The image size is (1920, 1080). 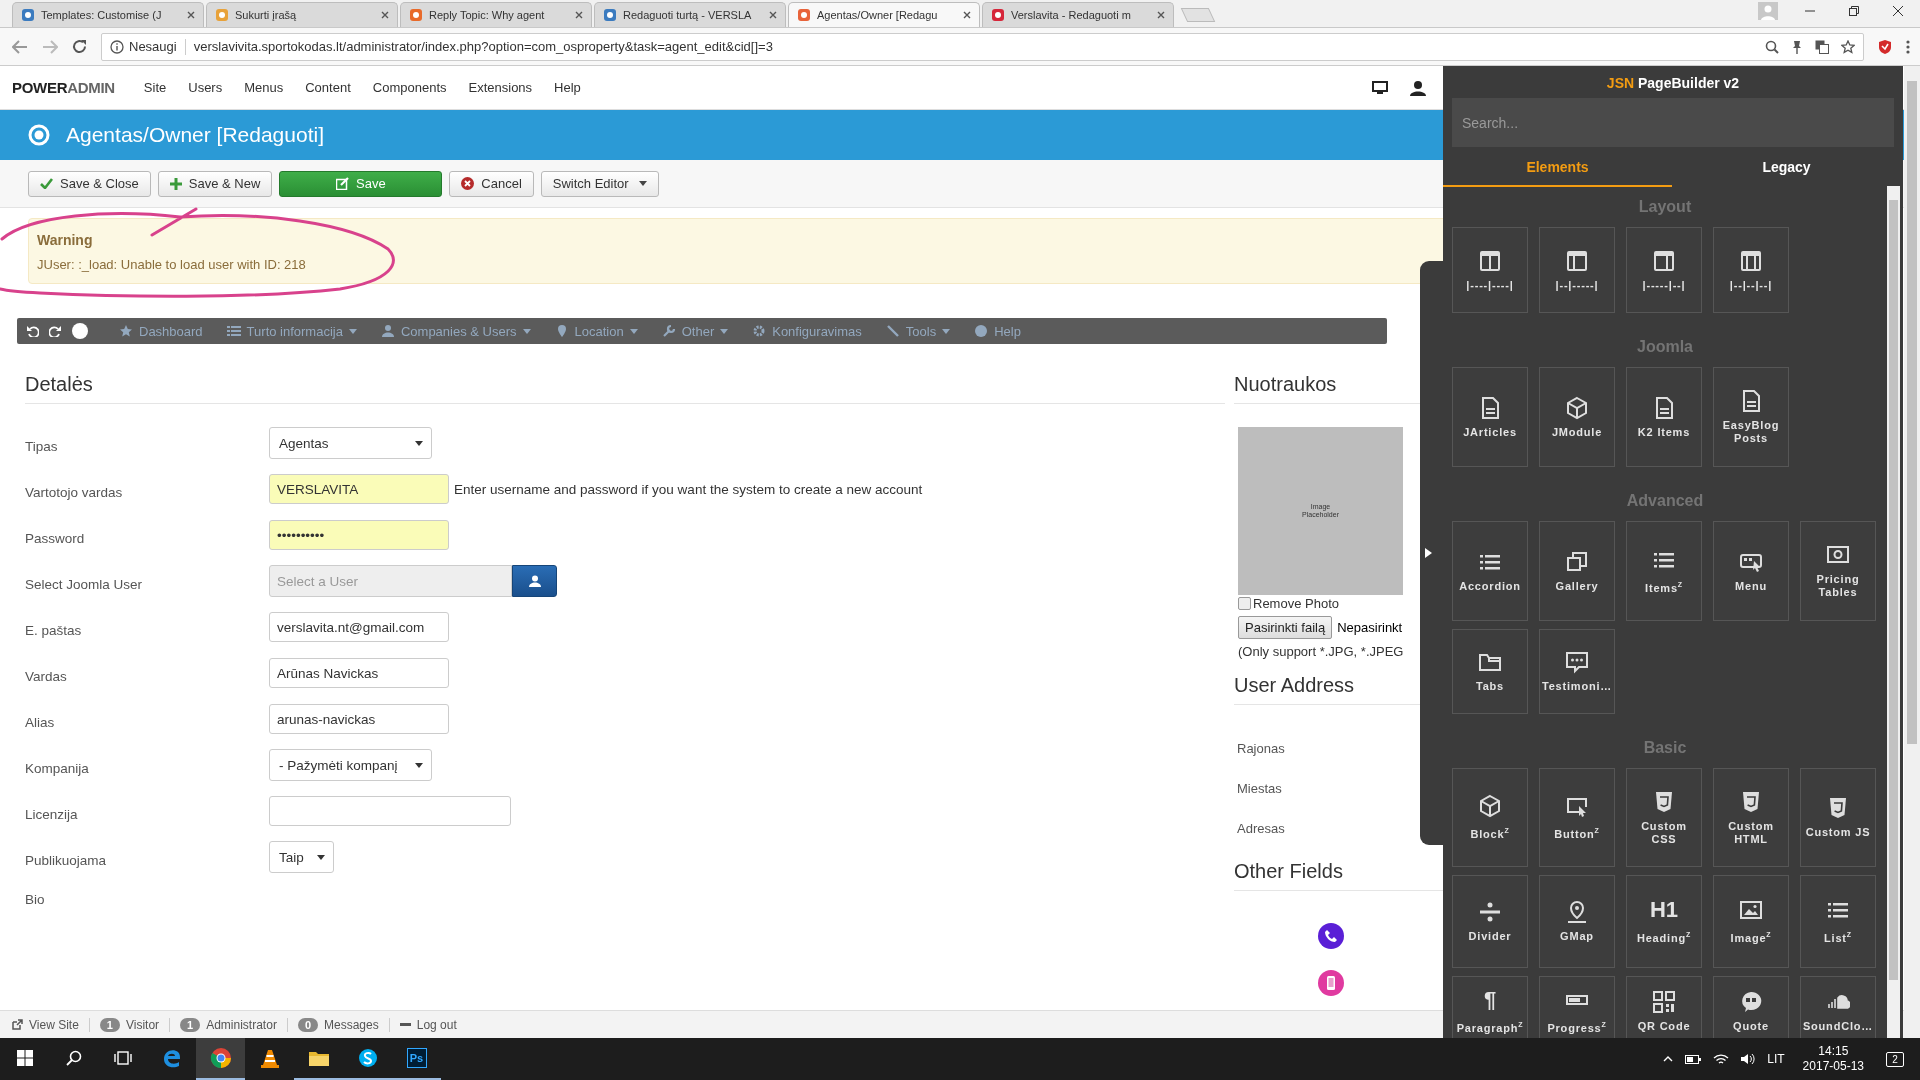 What do you see at coordinates (35, 898) in the screenshot?
I see `field-label: Bio` at bounding box center [35, 898].